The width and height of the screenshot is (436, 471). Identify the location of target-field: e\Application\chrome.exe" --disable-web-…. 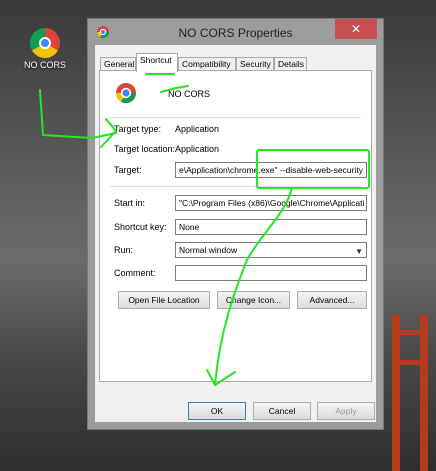
(271, 170).